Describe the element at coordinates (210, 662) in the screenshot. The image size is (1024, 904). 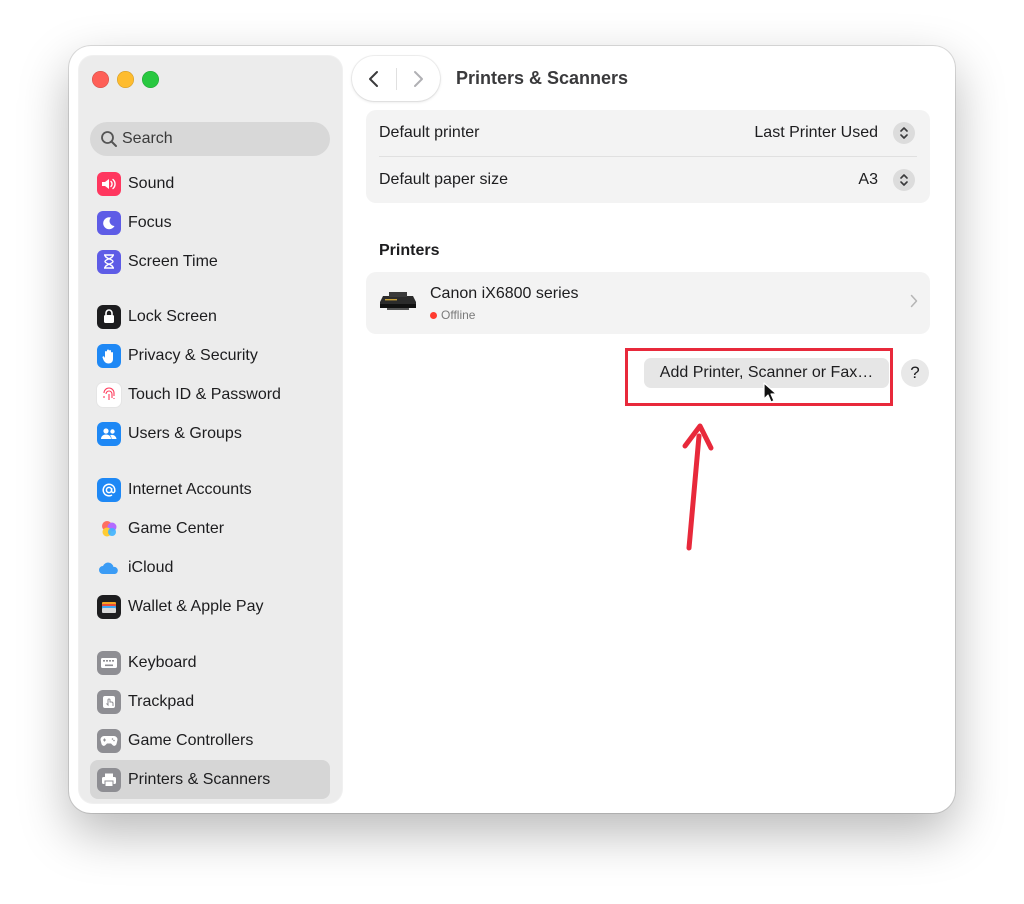
I see `sidebar-item-keyboard: Keyboard` at that location.